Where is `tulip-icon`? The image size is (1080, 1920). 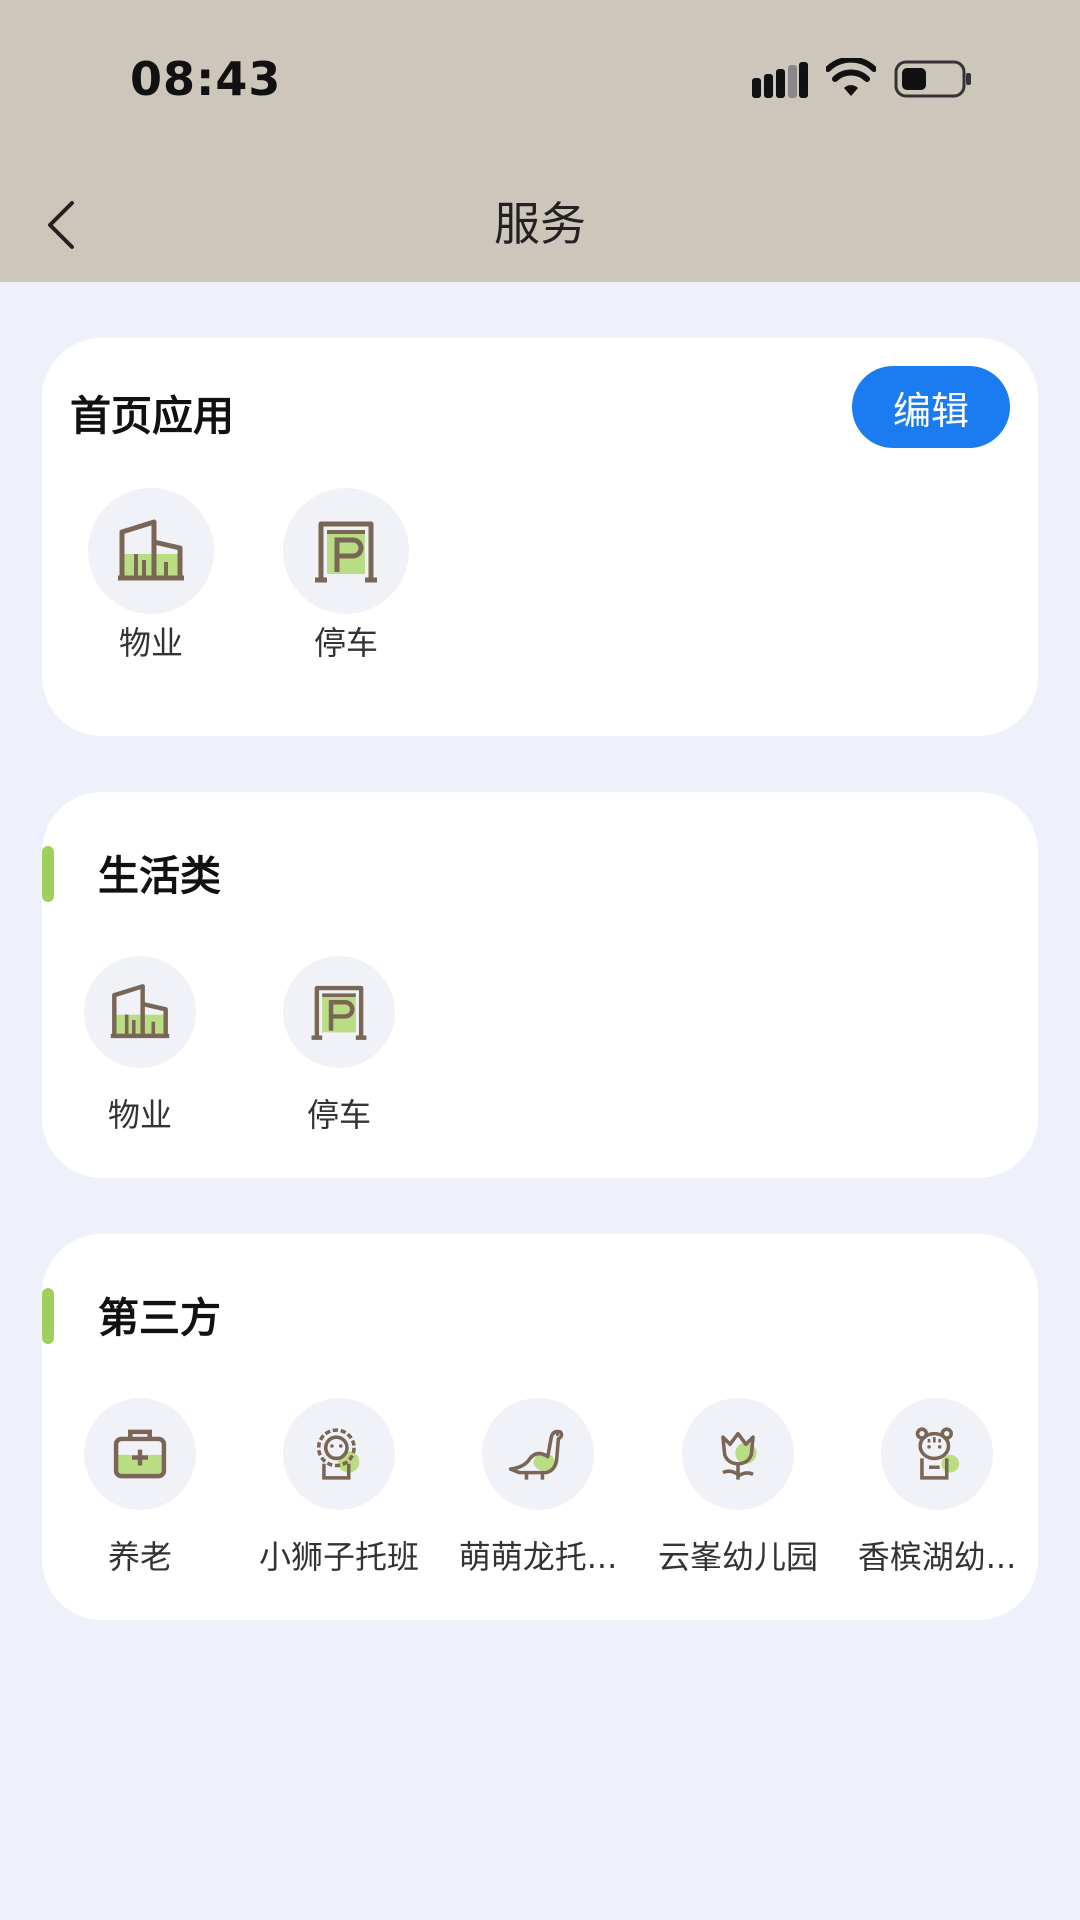
tulip-icon is located at coordinates (739, 1455).